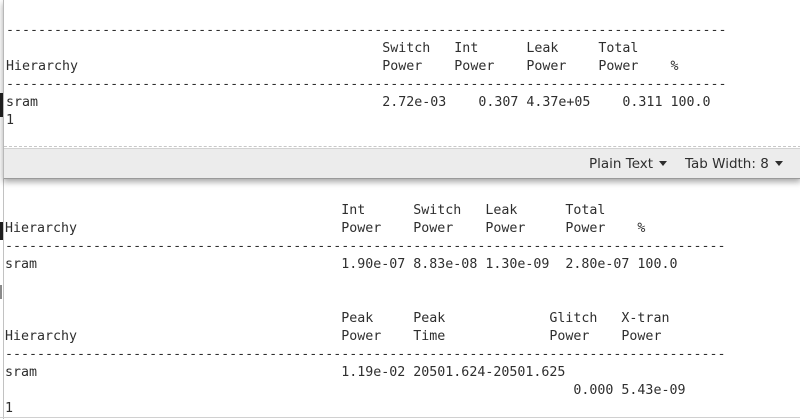 The height and width of the screenshot is (419, 800). I want to click on top-header-row-2: Hierarchy Power Power Power Power %, so click(342, 66).